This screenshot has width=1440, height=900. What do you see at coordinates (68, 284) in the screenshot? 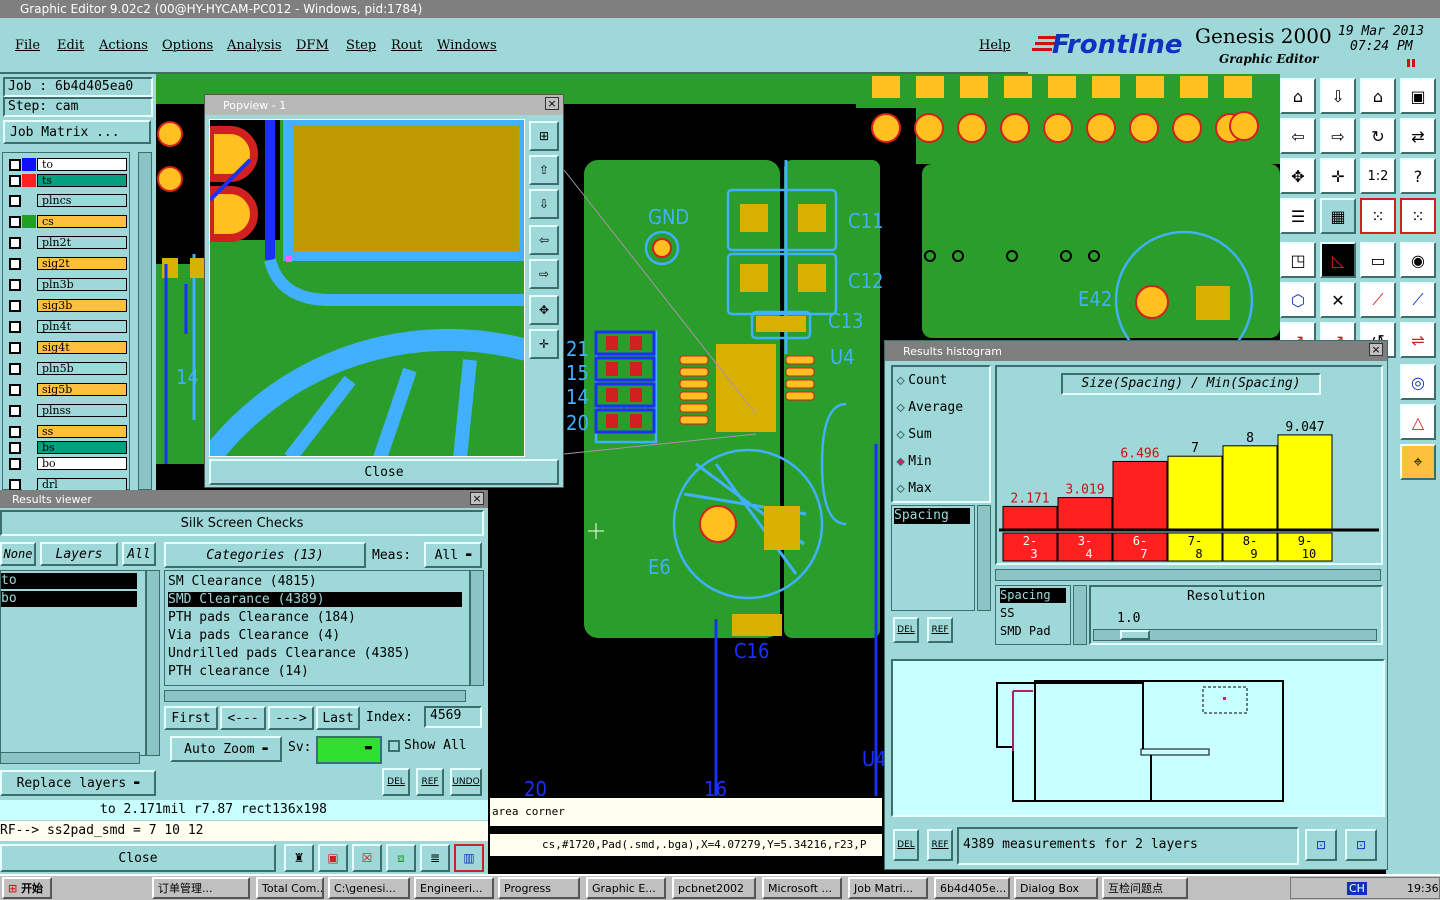
I see `layer-row-pln3b: pln3b` at bounding box center [68, 284].